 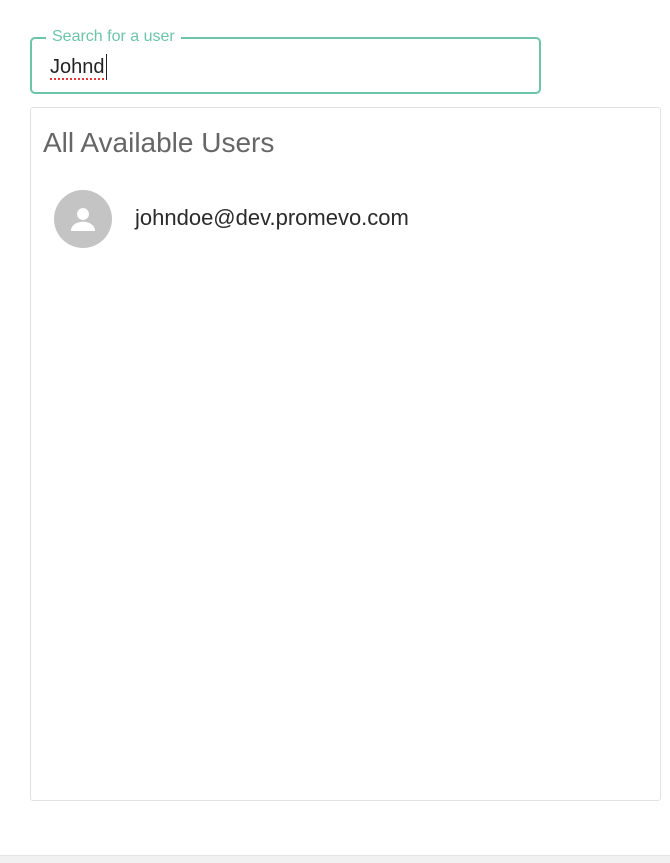 I want to click on person-icon, so click(x=83, y=219).